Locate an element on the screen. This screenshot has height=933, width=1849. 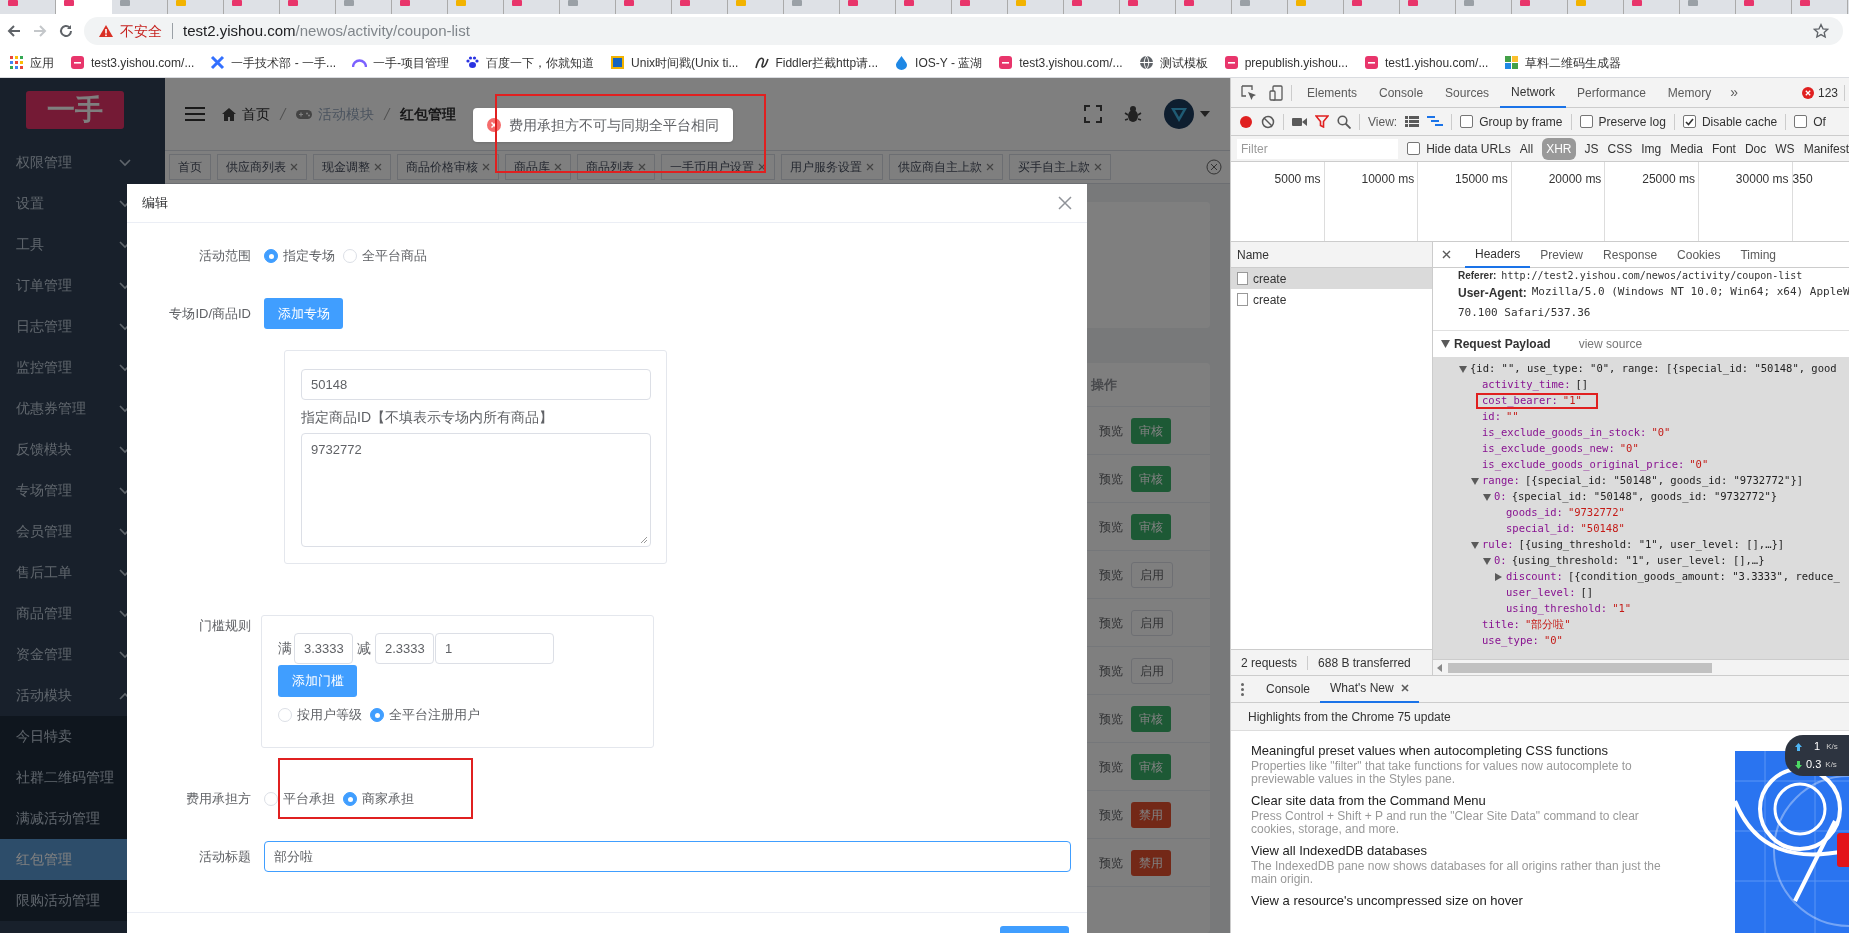
waterfall-icon is located at coordinates (1435, 121).